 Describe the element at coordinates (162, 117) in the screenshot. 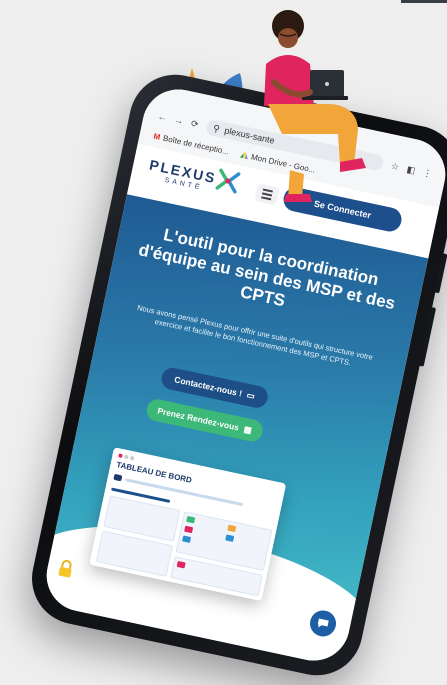

I see `back-arrow-icon: ←` at that location.